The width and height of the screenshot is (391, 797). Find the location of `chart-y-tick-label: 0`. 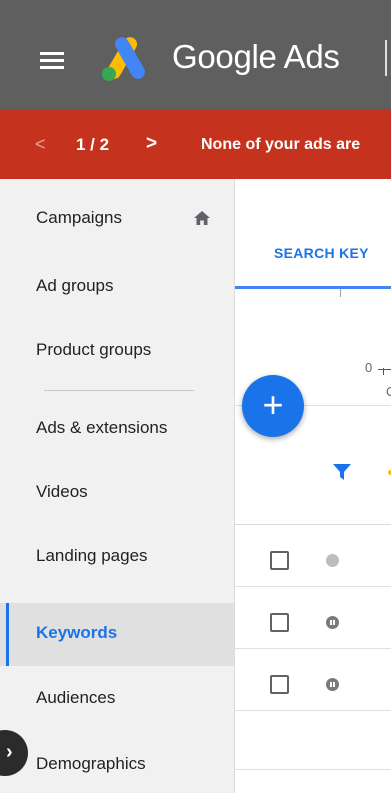

chart-y-tick-label: 0 is located at coordinates (369, 367).